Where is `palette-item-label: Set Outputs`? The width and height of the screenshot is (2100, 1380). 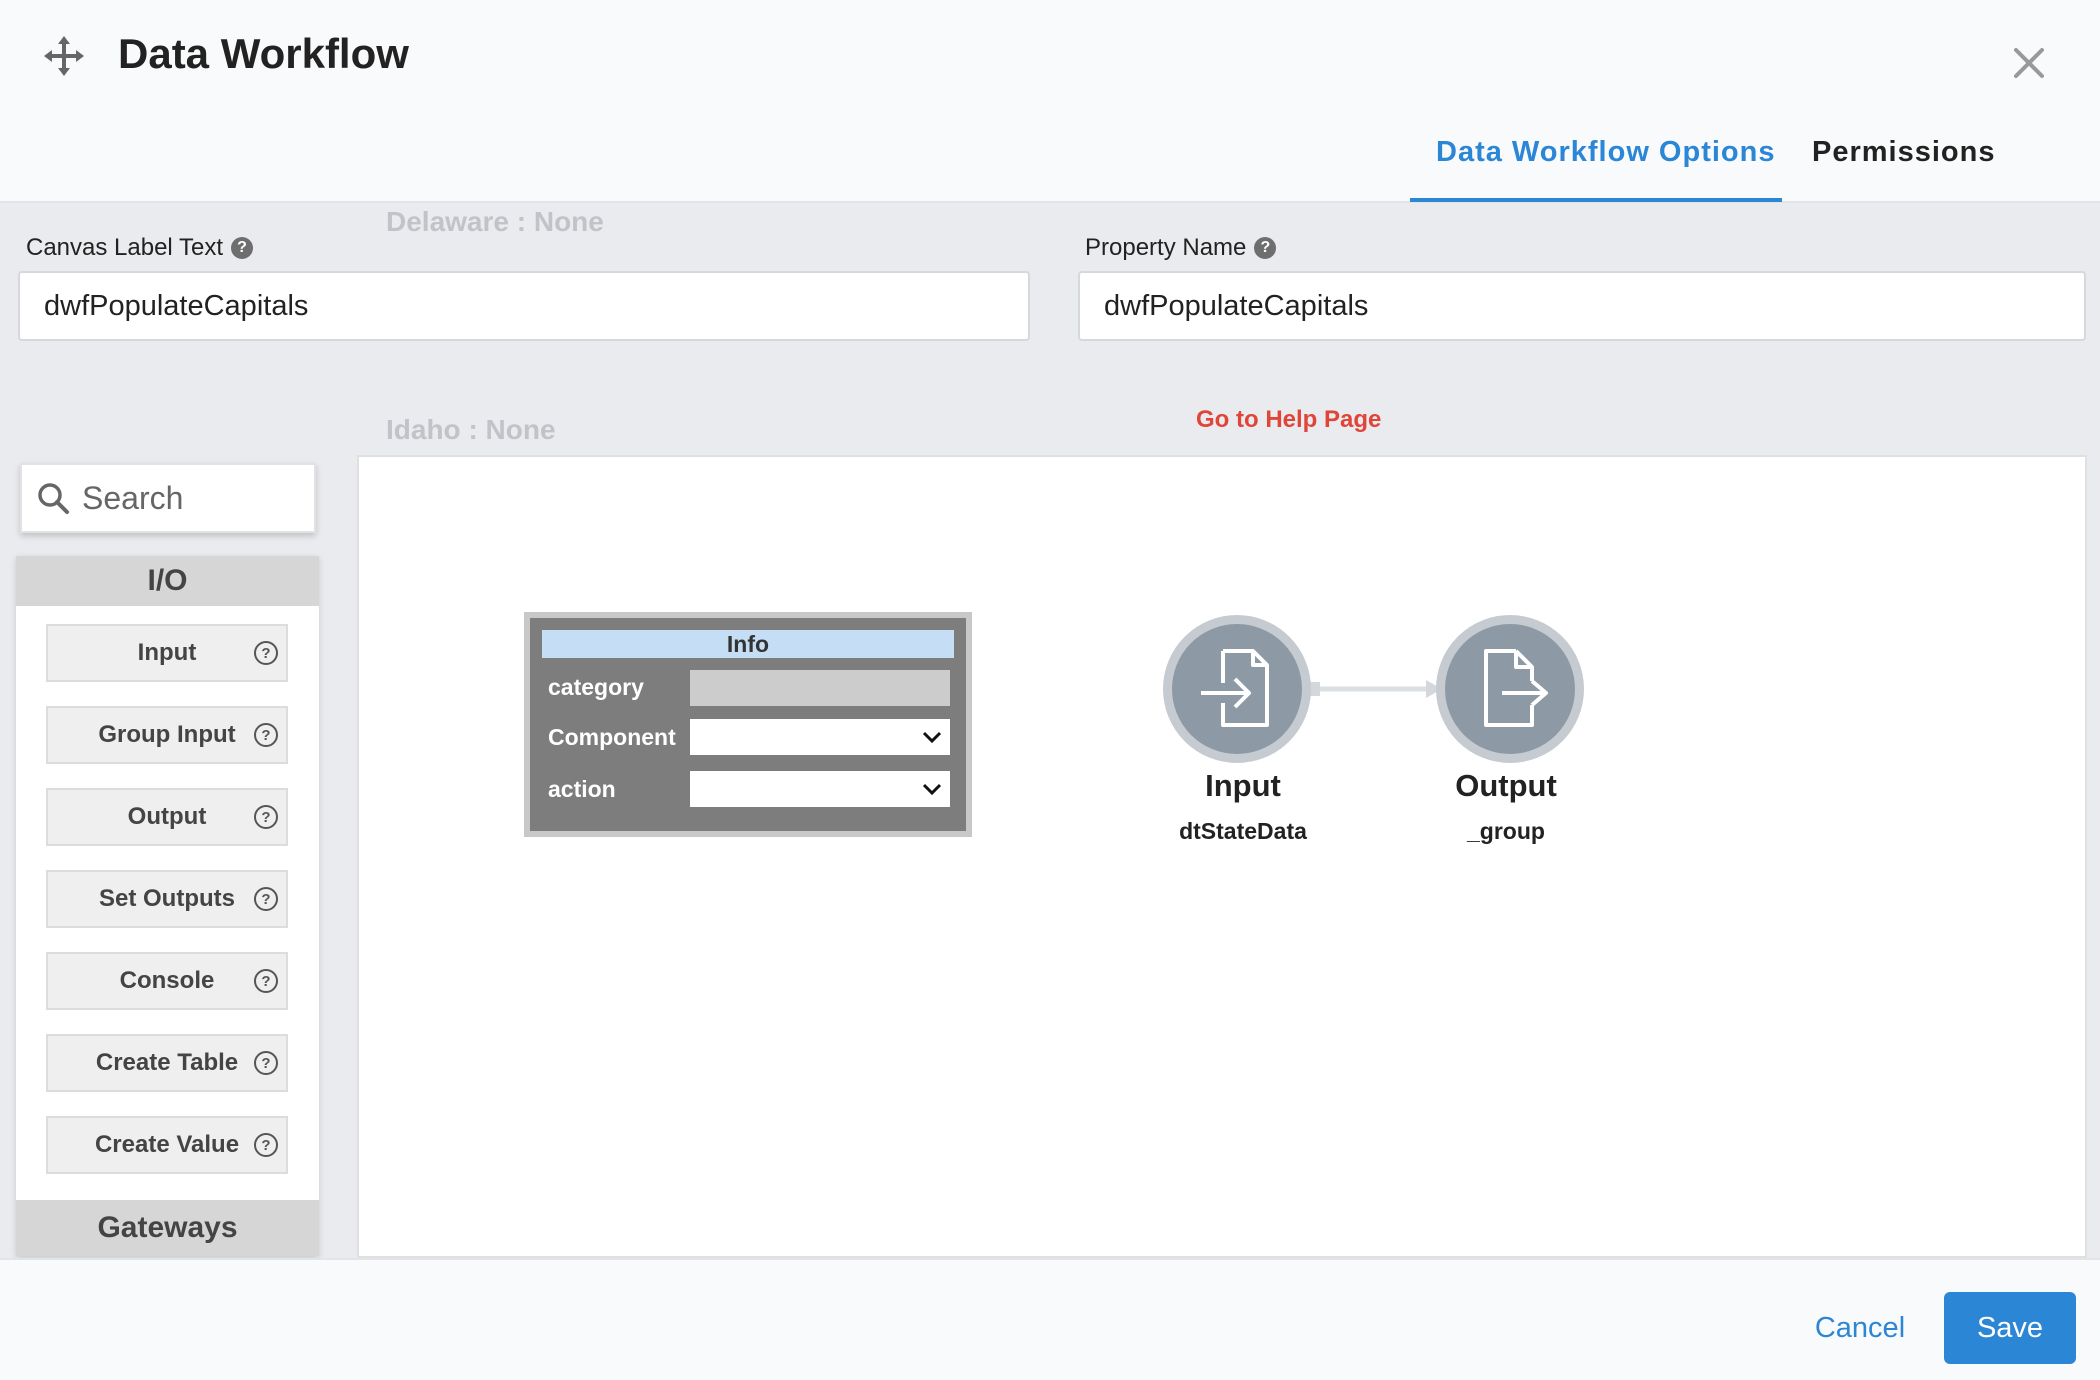 palette-item-label: Set Outputs is located at coordinates (167, 898).